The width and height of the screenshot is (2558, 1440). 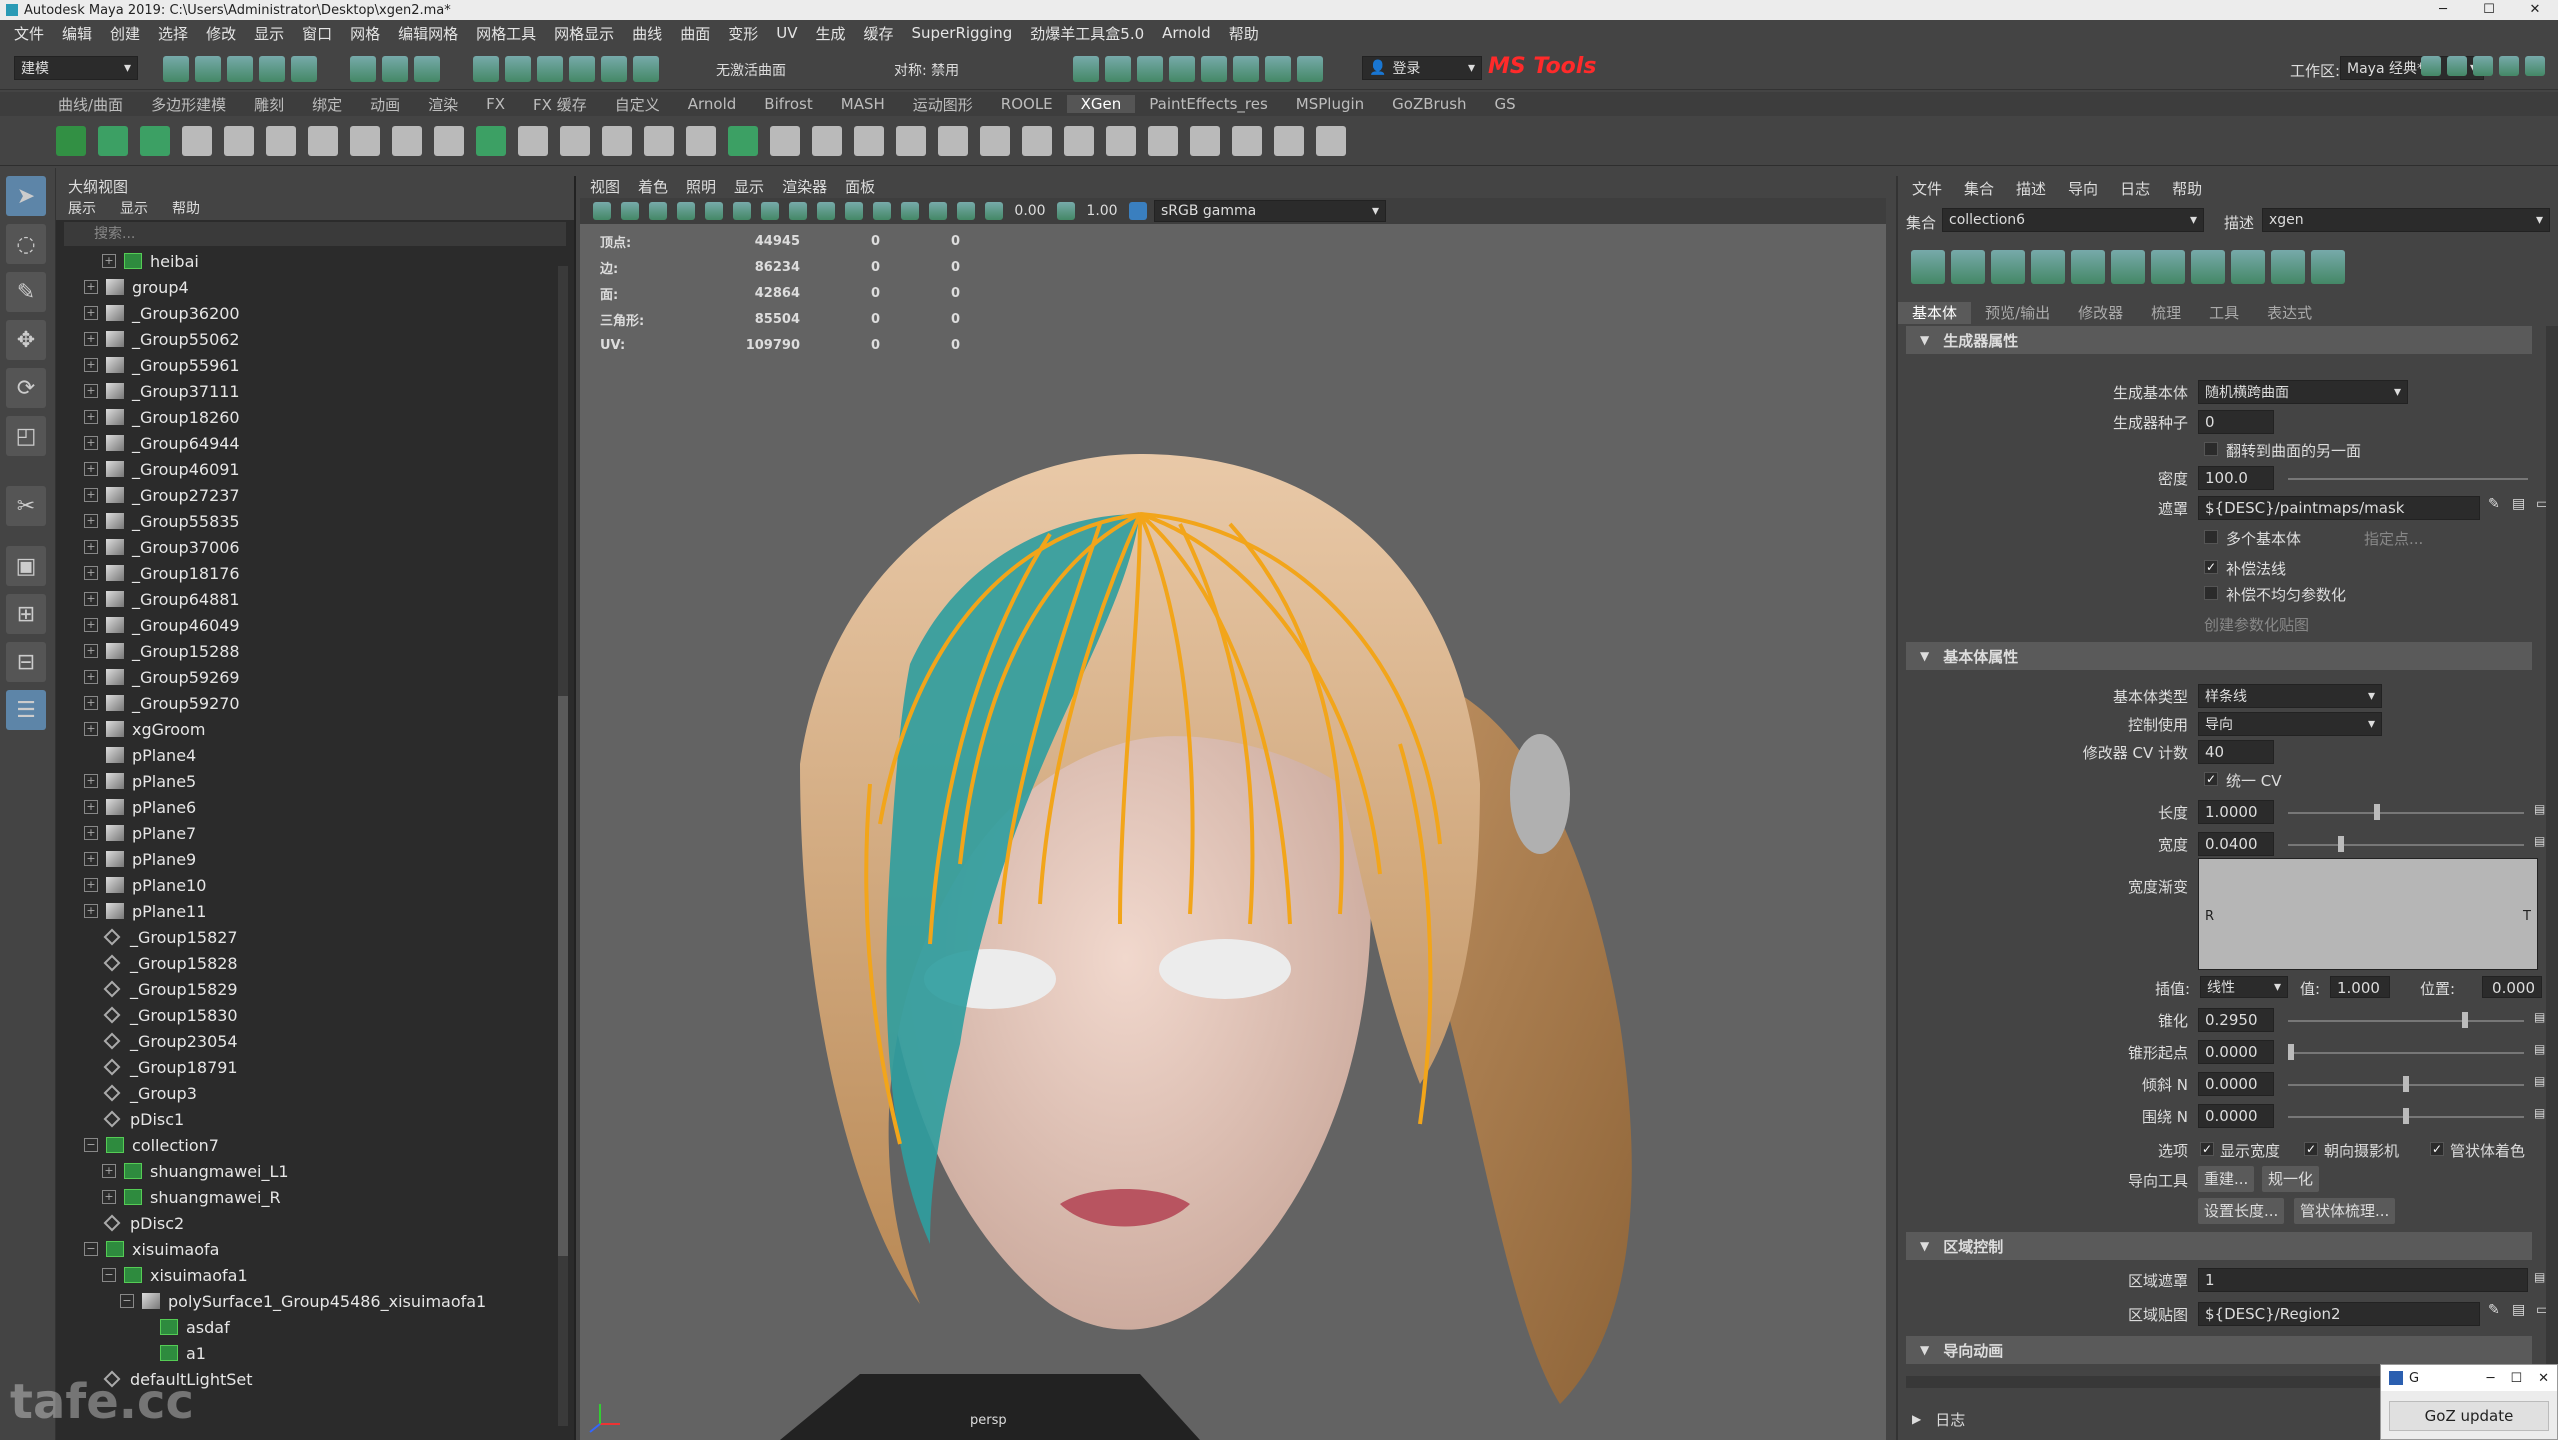 What do you see at coordinates (1102, 211) in the screenshot?
I see `gamma-value: 1.00` at bounding box center [1102, 211].